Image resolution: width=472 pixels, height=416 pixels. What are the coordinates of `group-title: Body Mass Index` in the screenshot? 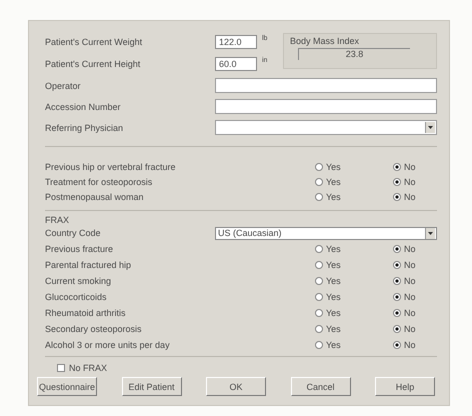 It's located at (325, 41).